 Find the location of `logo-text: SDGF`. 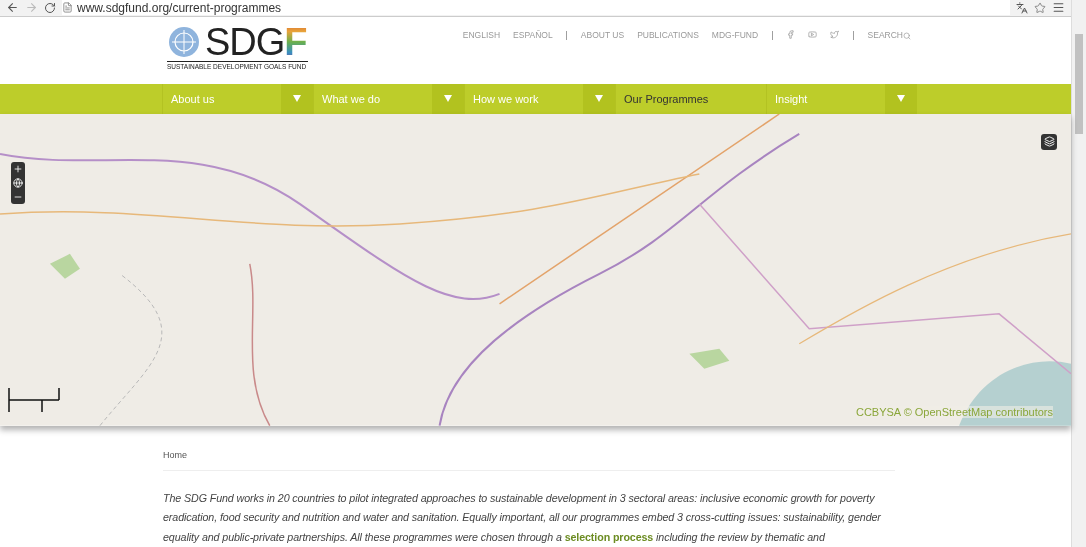

logo-text: SDGF is located at coordinates (256, 41).